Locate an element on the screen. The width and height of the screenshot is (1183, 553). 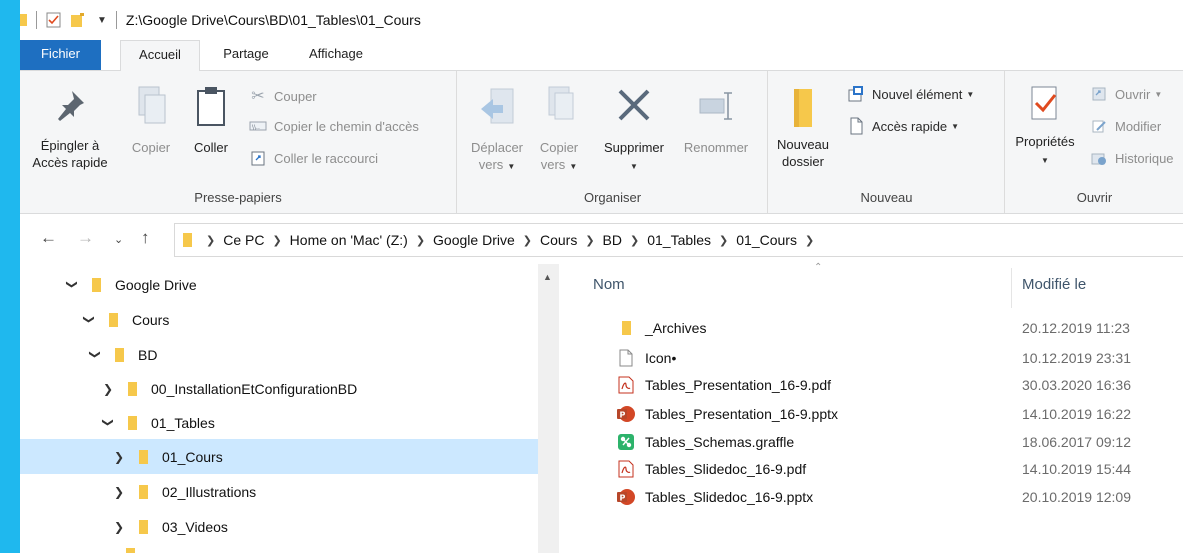
tab-home: Accueil is located at coordinates (160, 55).